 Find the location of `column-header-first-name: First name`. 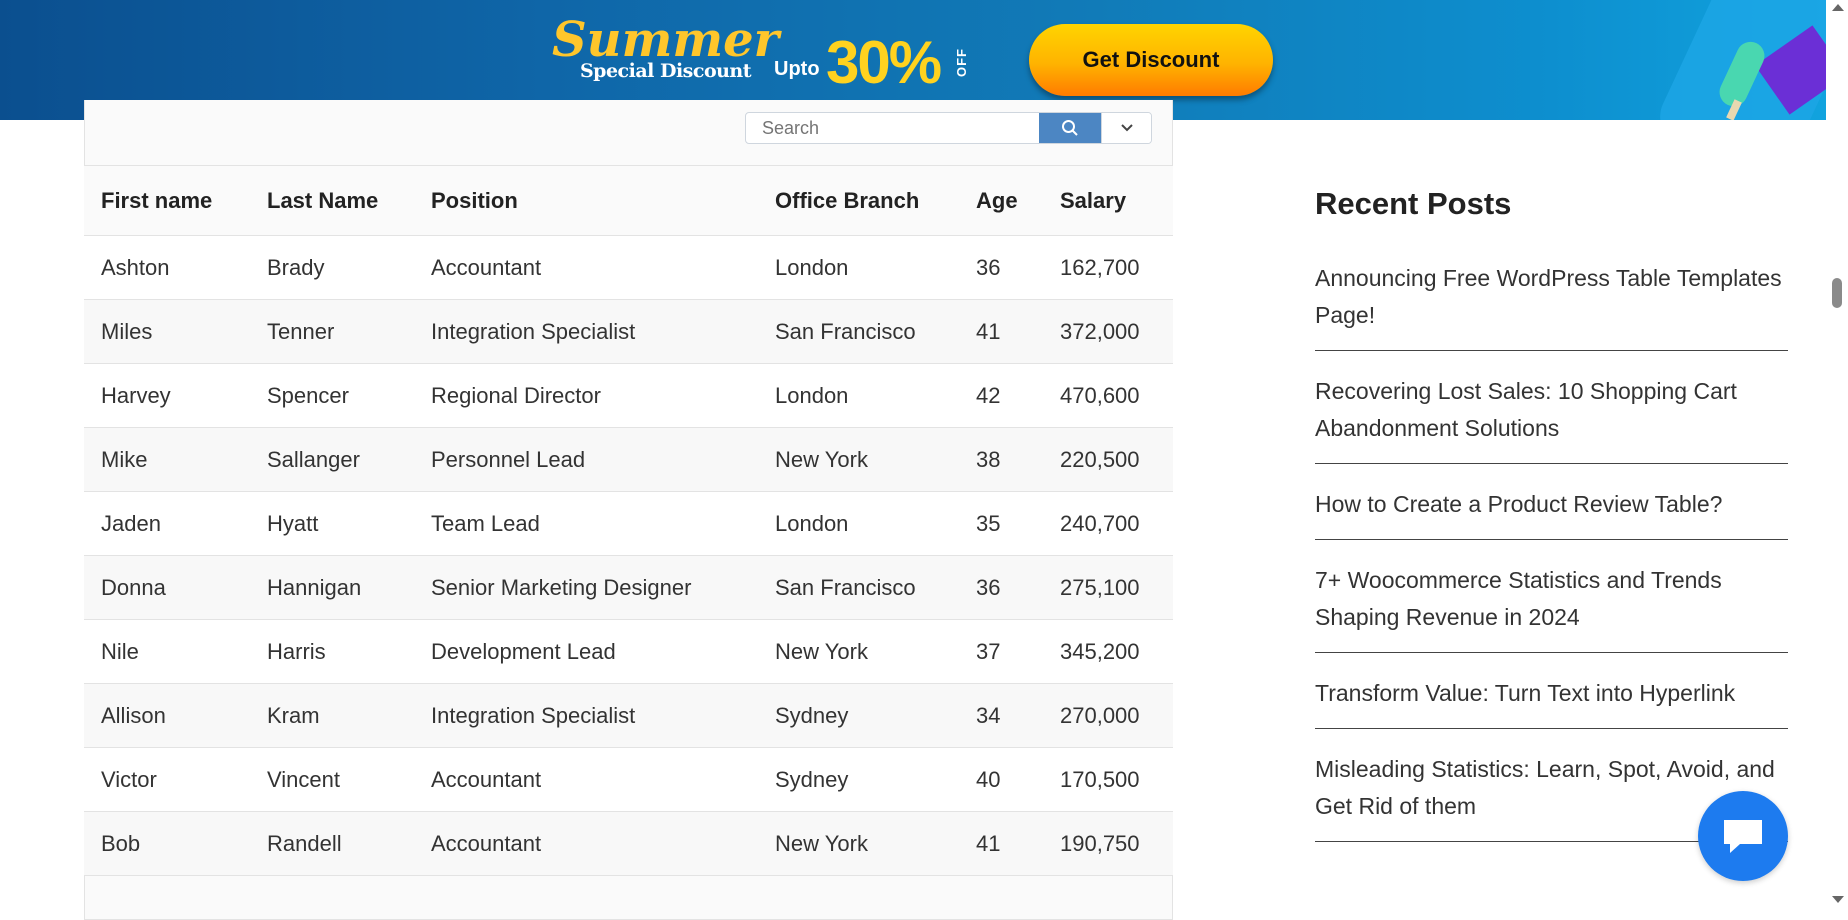

column-header-first-name: First name is located at coordinates (167, 200).